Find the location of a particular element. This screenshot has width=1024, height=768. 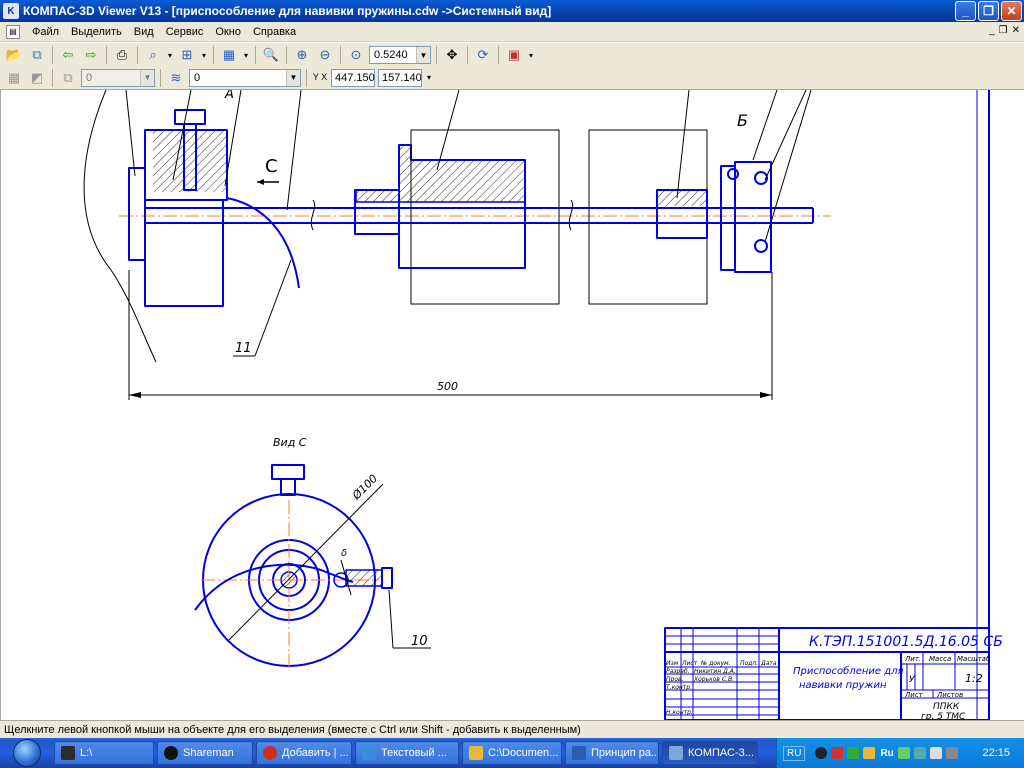

menu-file: Файл is located at coordinates (45, 32).